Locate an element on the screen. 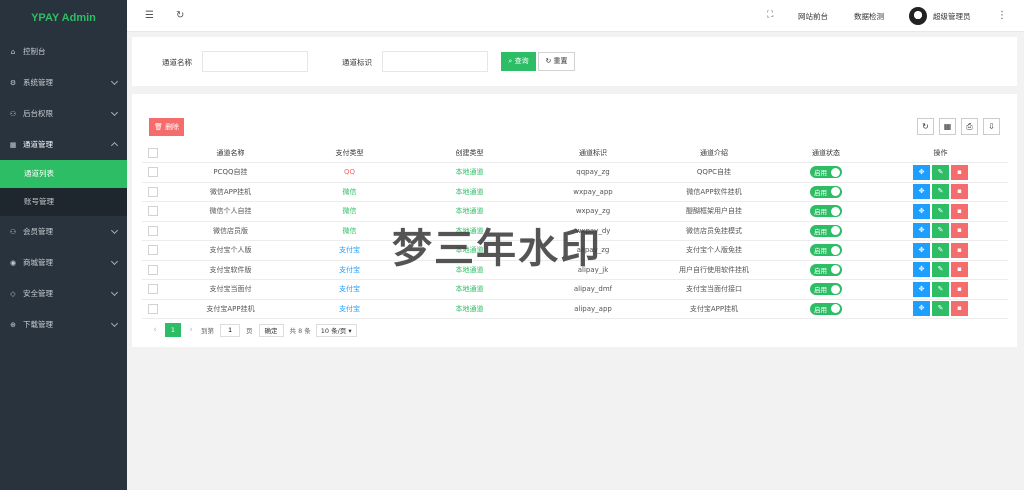  channel-name-cell: 支付宝软件版 is located at coordinates (230, 270).